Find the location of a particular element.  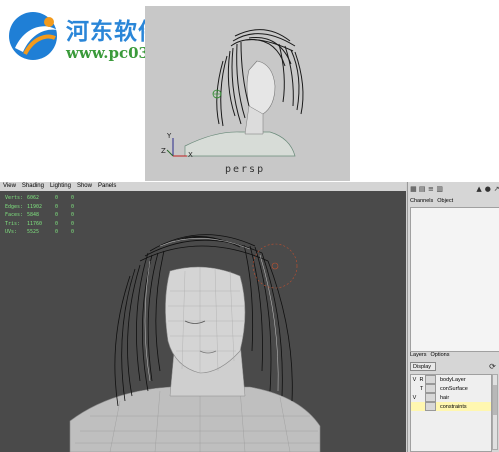

layer-row: T conSurface is located at coordinates (451, 388).